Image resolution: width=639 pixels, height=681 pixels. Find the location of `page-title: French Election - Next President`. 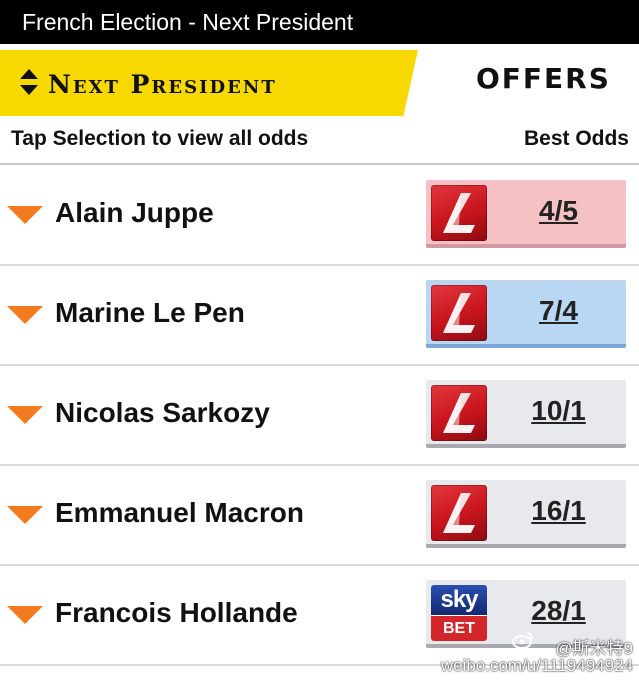

page-title: French Election - Next President is located at coordinates (188, 22).